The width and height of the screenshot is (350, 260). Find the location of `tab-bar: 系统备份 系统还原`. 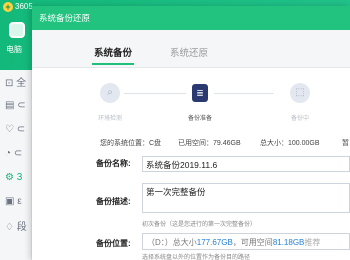

tab-bar: 系统备份 系统还原 is located at coordinates (191, 49).